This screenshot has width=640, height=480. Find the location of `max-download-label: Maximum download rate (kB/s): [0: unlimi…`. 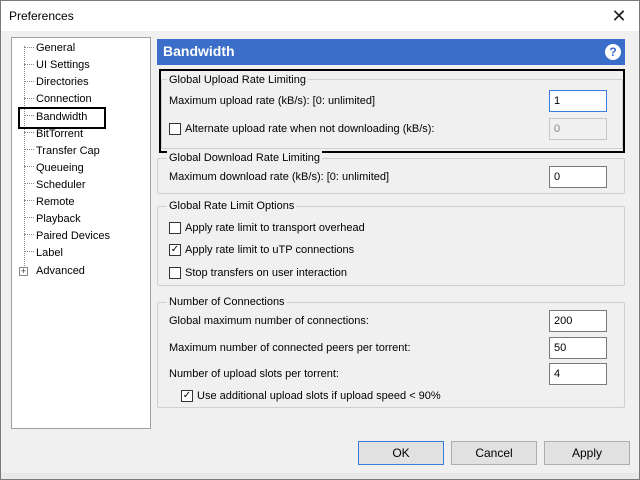

max-download-label: Maximum download rate (kB/s): [0: unlimi… is located at coordinates (279, 177).